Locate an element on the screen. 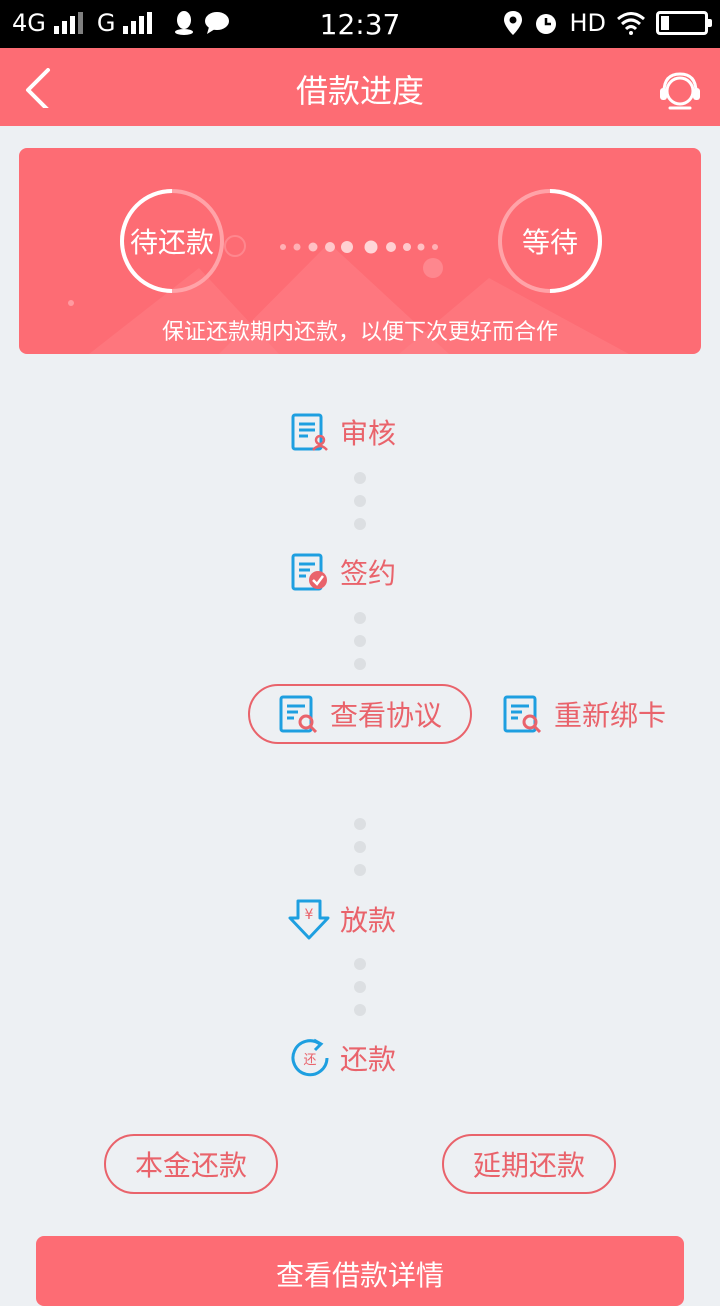  status-banner: 待还款 等待 保证还款期内还款，以便下次更好而合作 is located at coordinates (360, 251).